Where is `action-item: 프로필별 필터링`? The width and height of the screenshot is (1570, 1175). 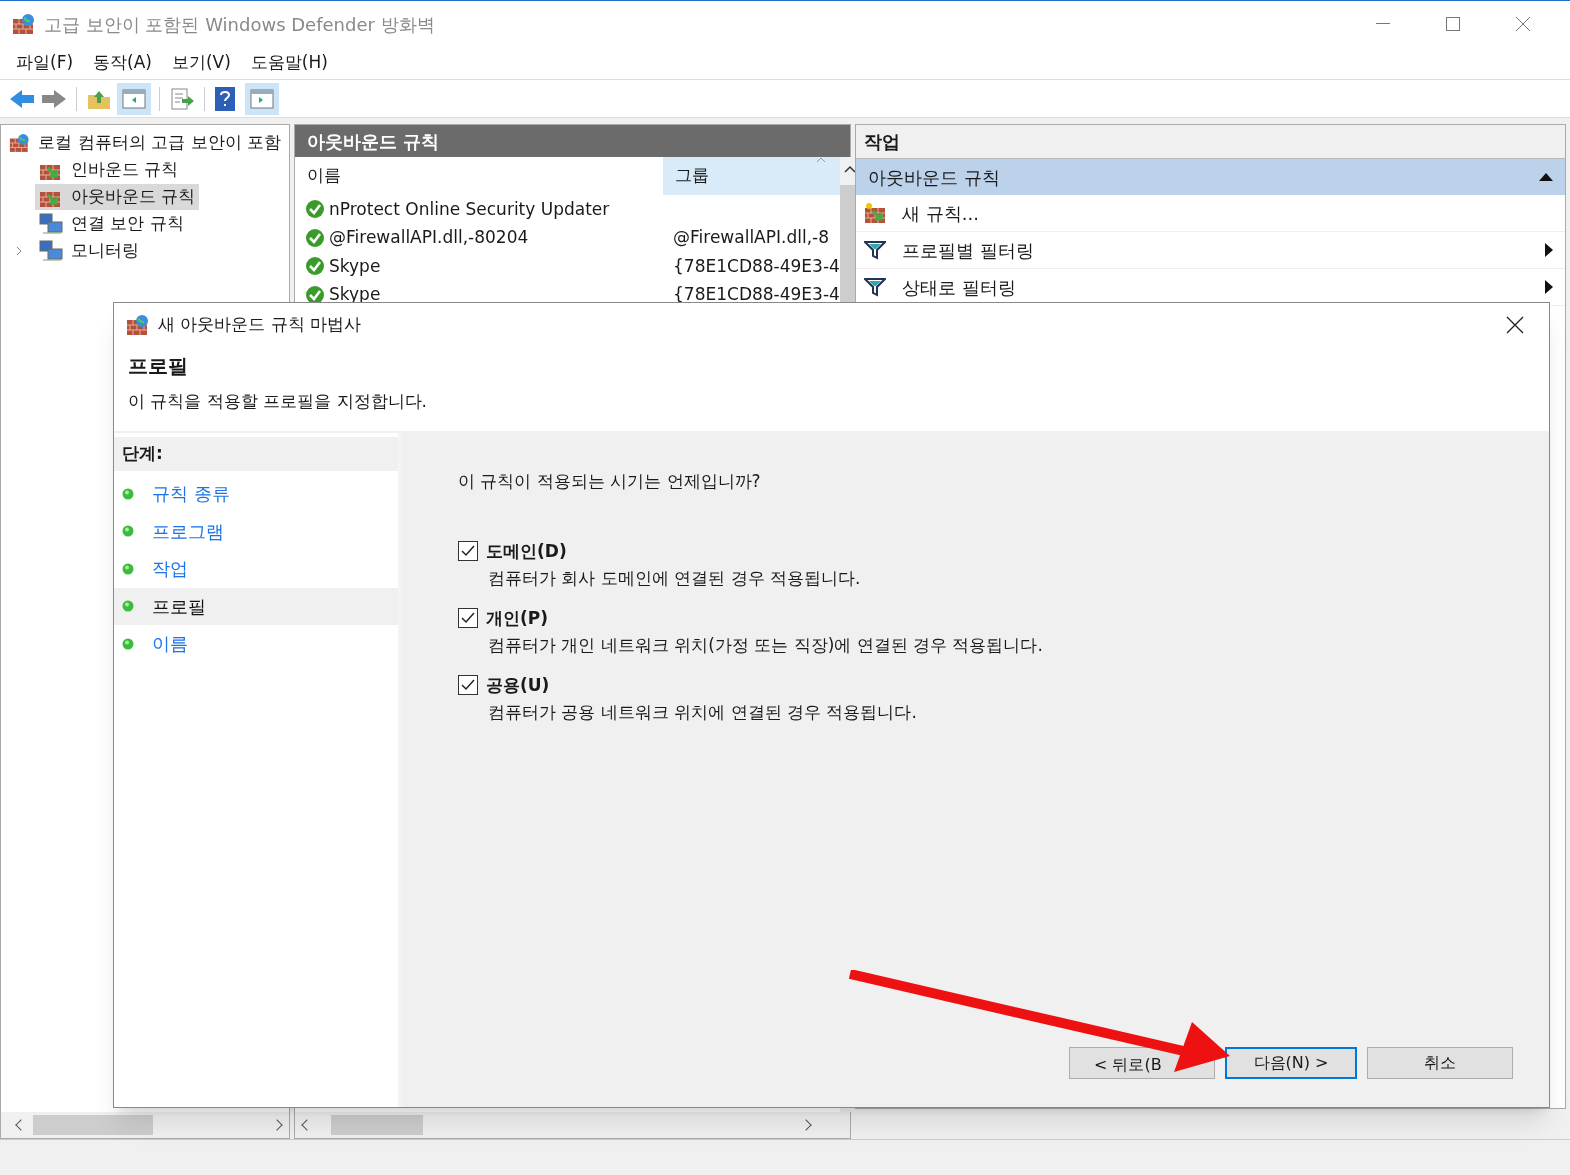 action-item: 프로필별 필터링 is located at coordinates (1210, 250).